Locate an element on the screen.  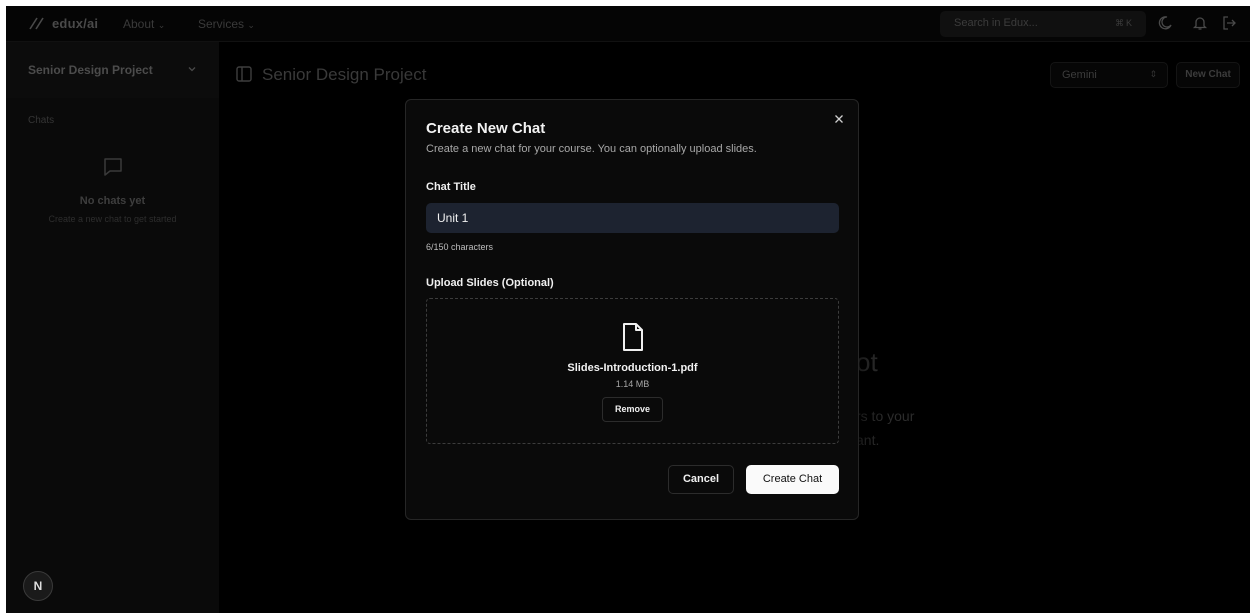
chevron-down-icon is located at coordinates (192, 69).